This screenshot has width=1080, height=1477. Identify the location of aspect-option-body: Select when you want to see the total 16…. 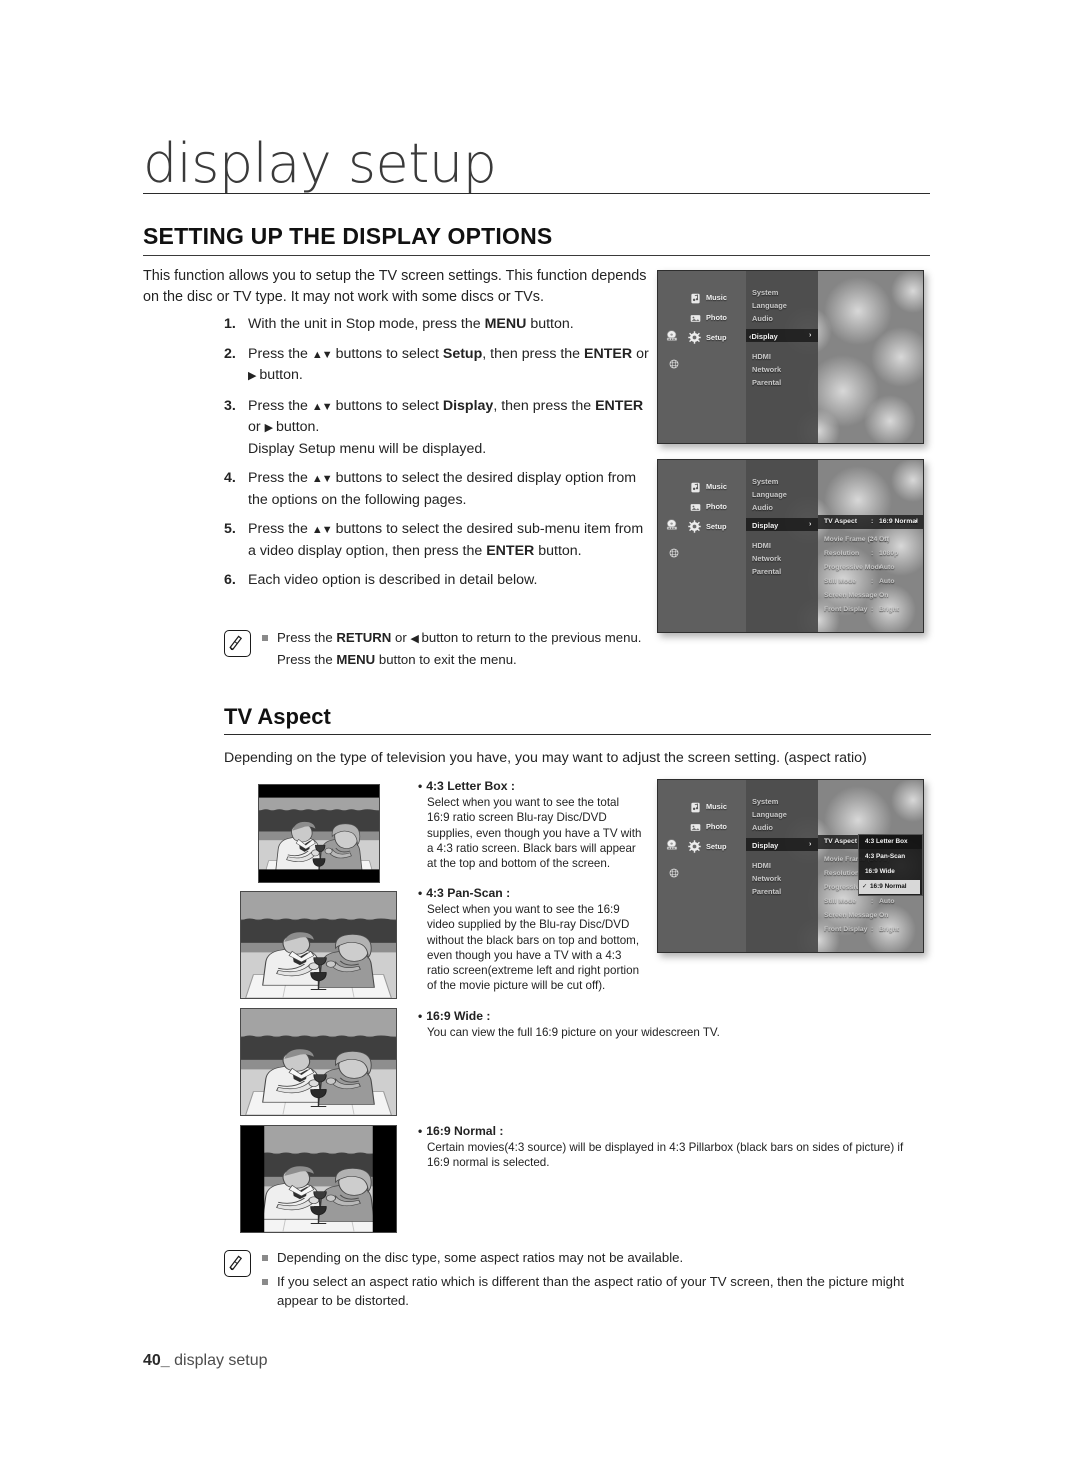
(534, 833).